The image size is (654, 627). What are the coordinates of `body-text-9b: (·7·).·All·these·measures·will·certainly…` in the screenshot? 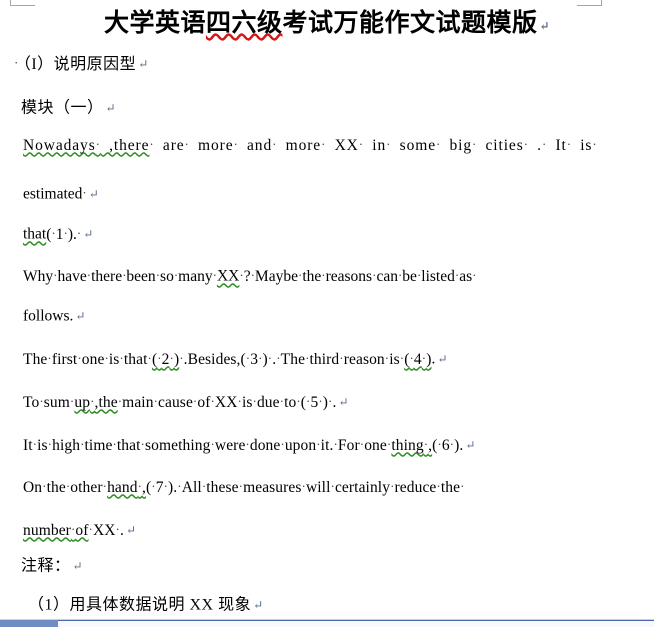 It's located at (305, 487).